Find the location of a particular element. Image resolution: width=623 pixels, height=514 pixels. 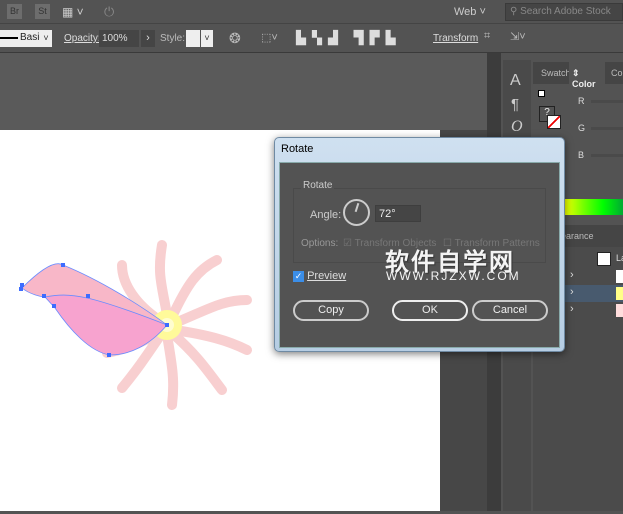

transform-link: Transform is located at coordinates (455, 38).